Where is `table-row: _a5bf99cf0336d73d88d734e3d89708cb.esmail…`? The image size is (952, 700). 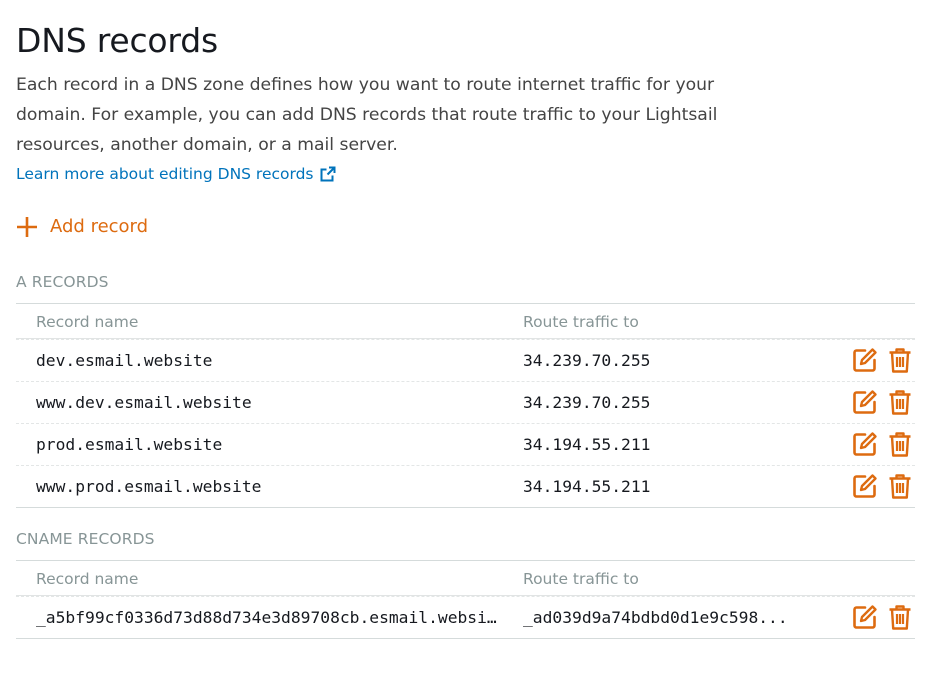
table-row: _a5bf99cf0336d73d88d734e3d89708cb.esmail… is located at coordinates (465, 617).